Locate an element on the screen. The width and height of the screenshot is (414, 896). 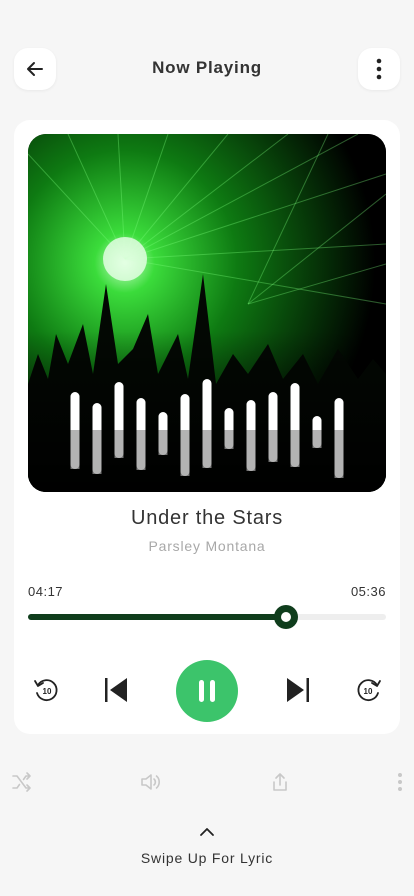
volume-button is located at coordinates (151, 782).